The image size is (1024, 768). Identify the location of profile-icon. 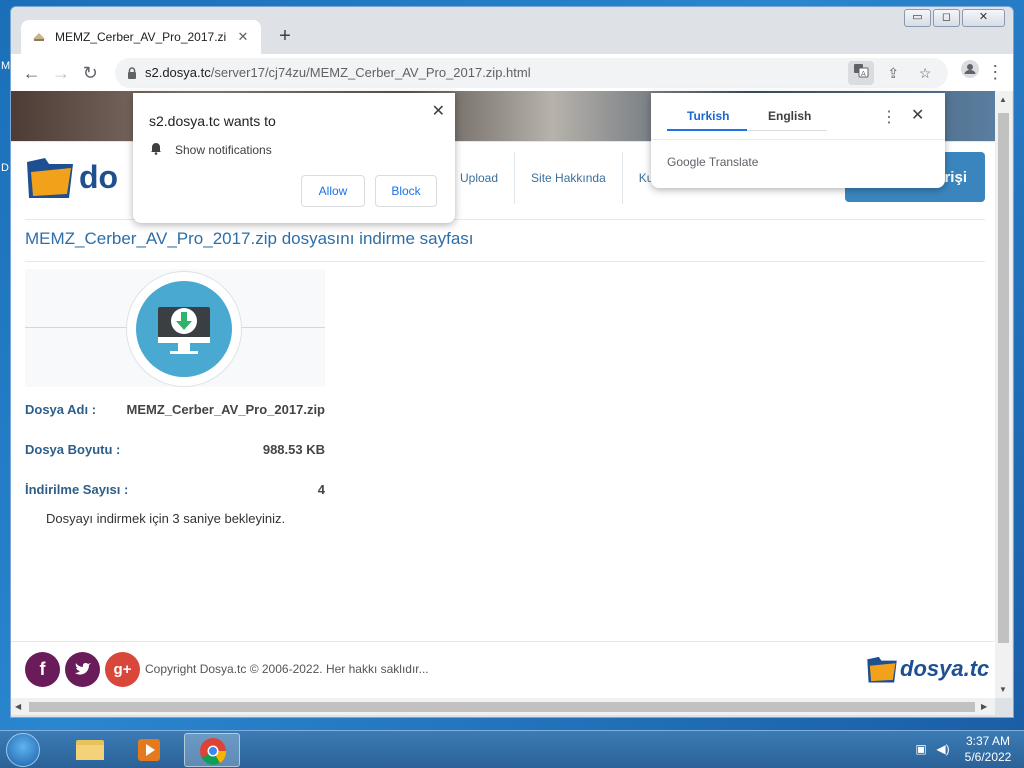
(969, 73).